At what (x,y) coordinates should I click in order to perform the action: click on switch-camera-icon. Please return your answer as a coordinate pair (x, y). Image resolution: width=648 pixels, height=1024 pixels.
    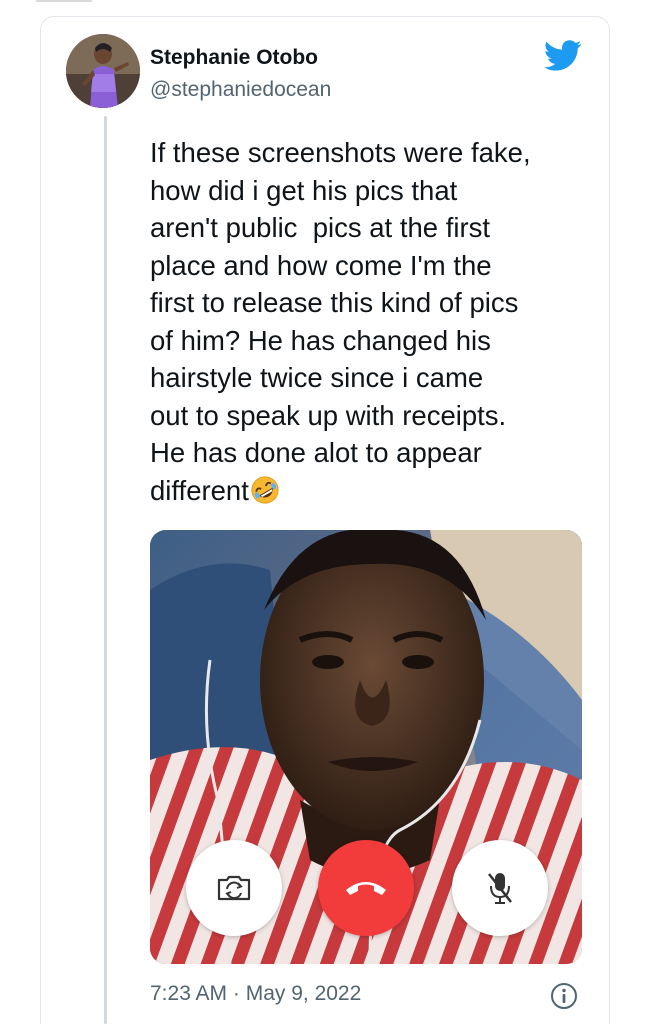
    Looking at the image, I should click on (234, 888).